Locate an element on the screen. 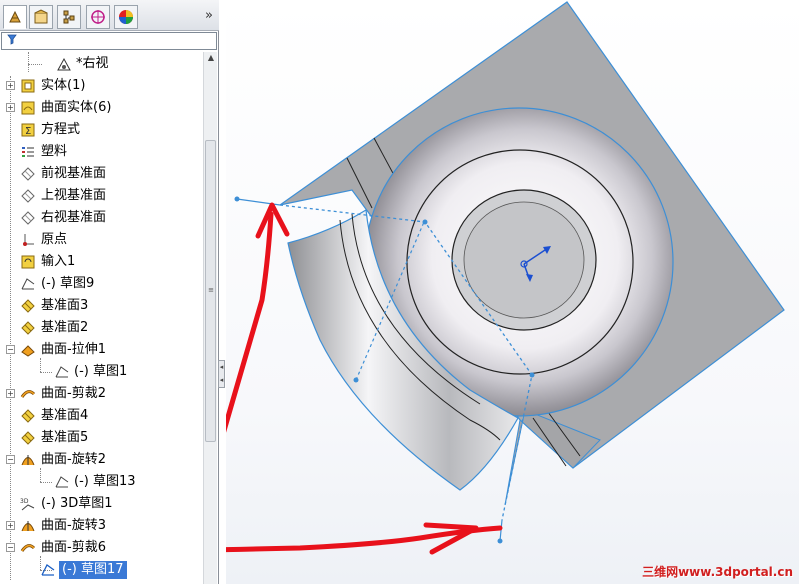 The height and width of the screenshot is (584, 799). tree-item-sketch17: (-) 草图17 is located at coordinates (101, 570).